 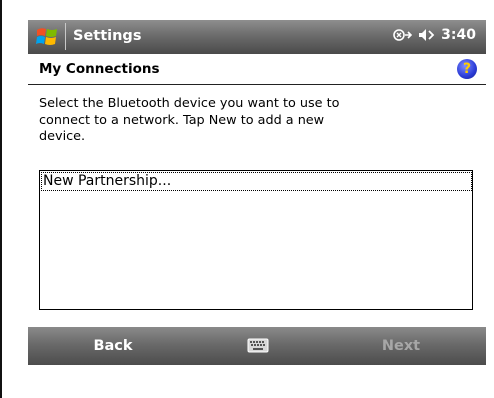 I want to click on input-panel-button, so click(x=258, y=345).